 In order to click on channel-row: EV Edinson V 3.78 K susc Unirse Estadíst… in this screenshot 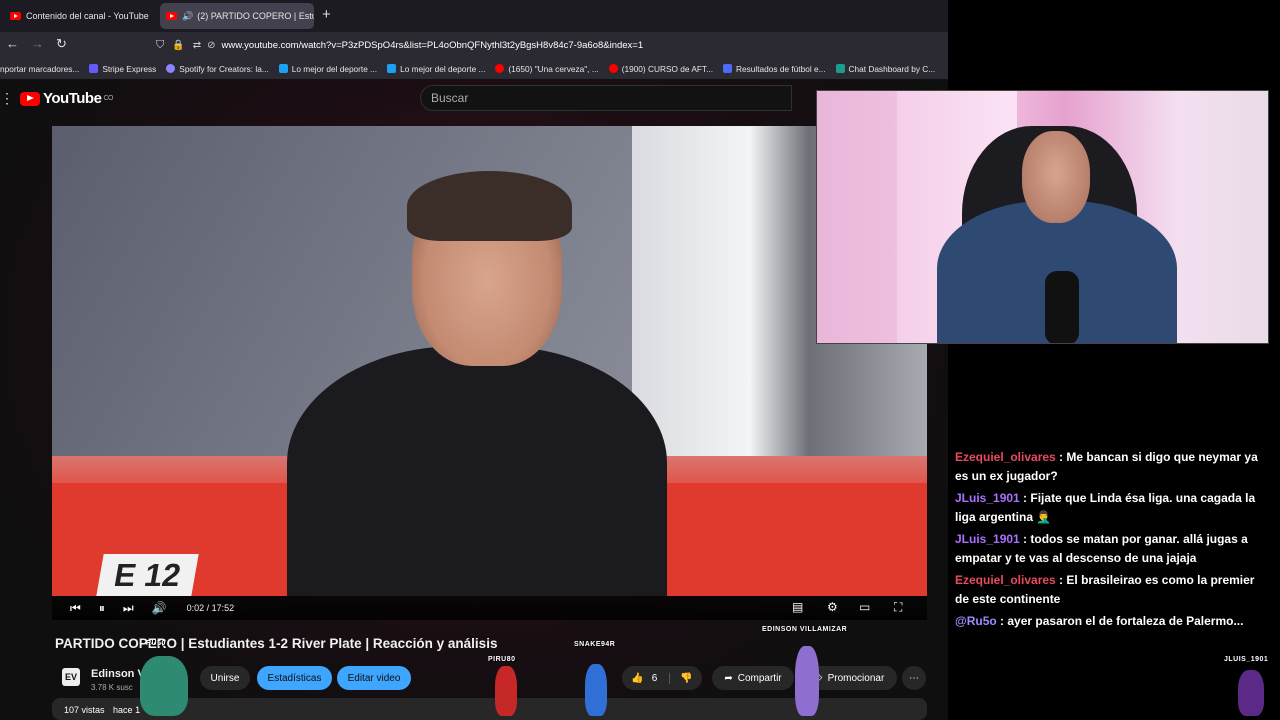, I will do `click(494, 681)`.